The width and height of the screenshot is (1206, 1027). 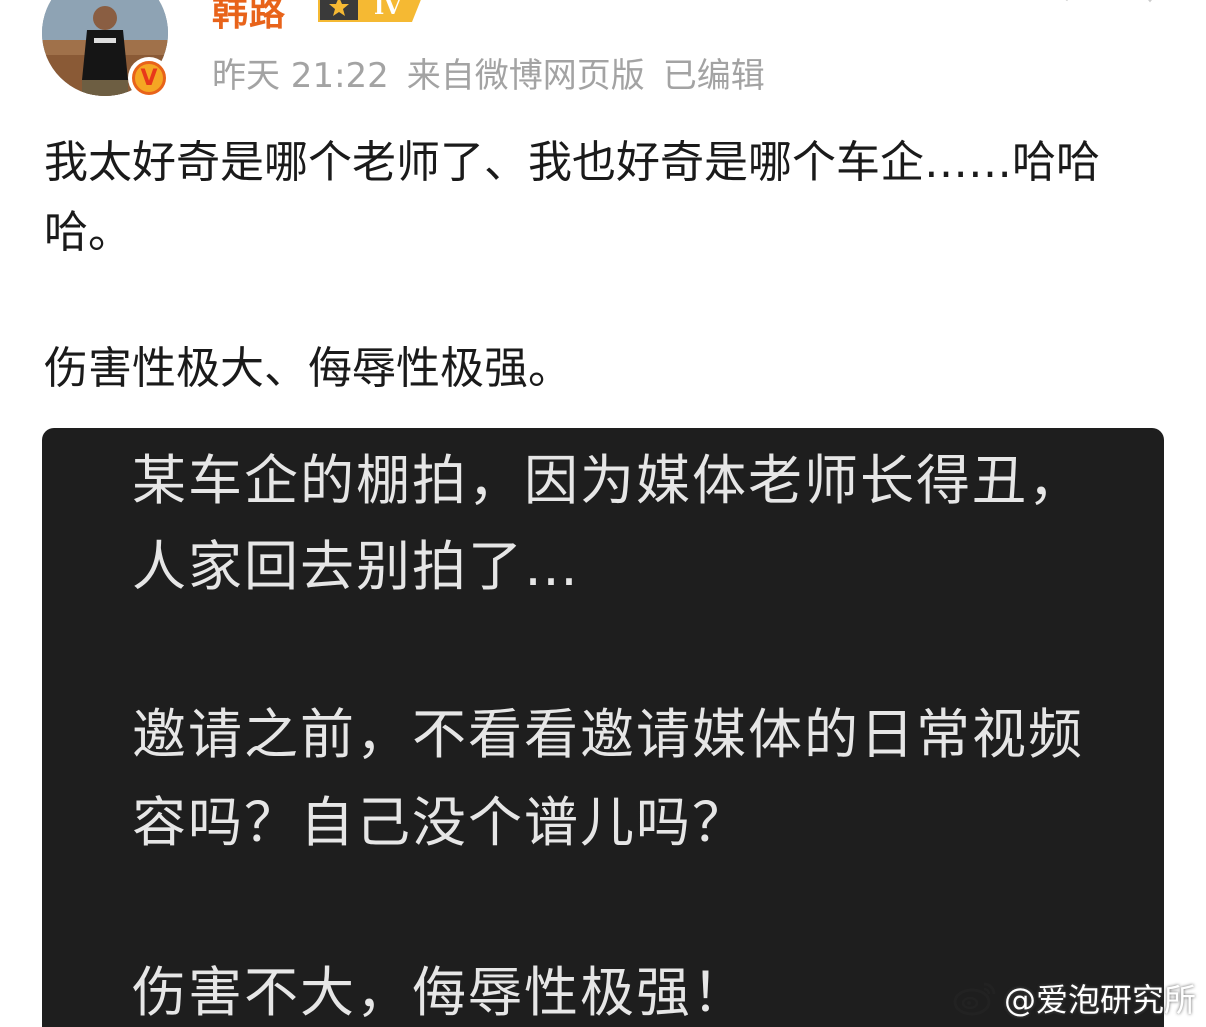 What do you see at coordinates (608, 734) in the screenshot?
I see `embedded-text-line3: 邀请之前，不看看邀请媒体的日常视频` at bounding box center [608, 734].